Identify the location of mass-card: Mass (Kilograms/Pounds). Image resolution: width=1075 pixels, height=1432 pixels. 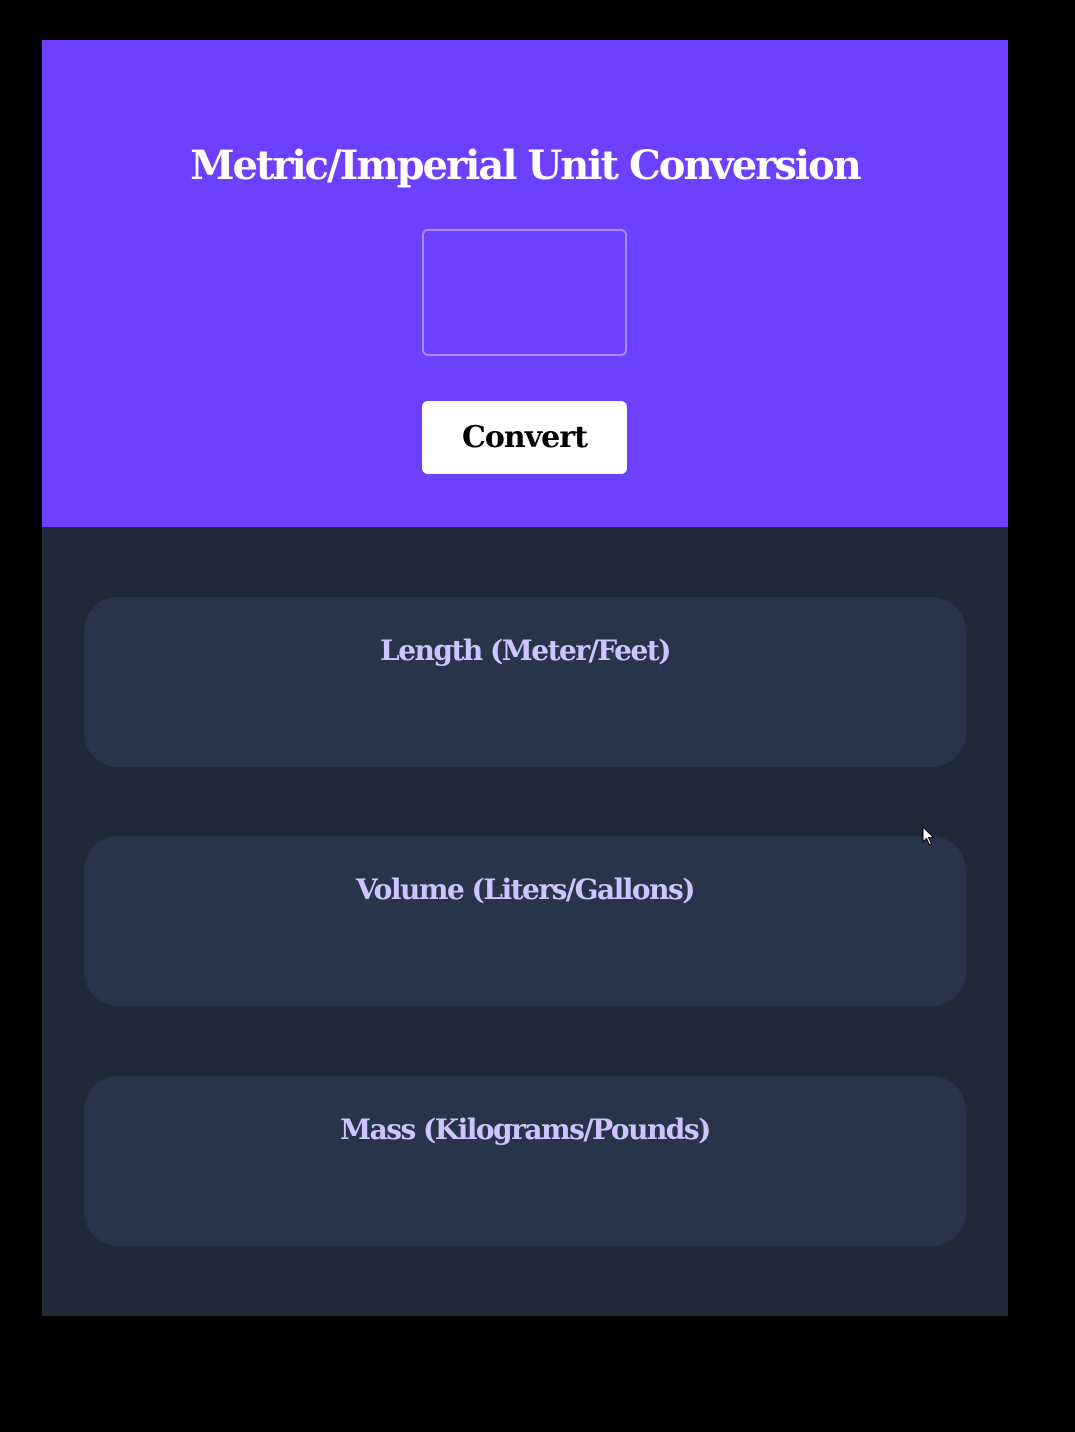
(525, 1161).